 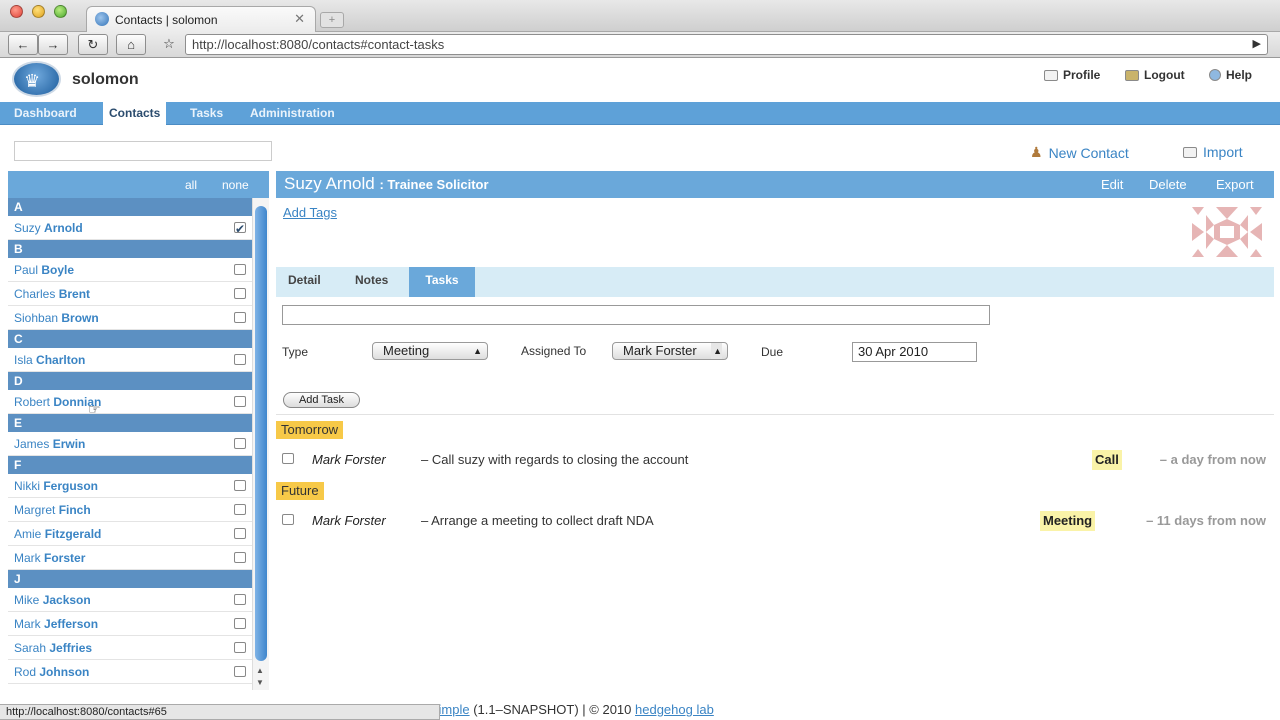 What do you see at coordinates (299, 19) in the screenshot?
I see `tab-close-icon: ✕` at bounding box center [299, 19].